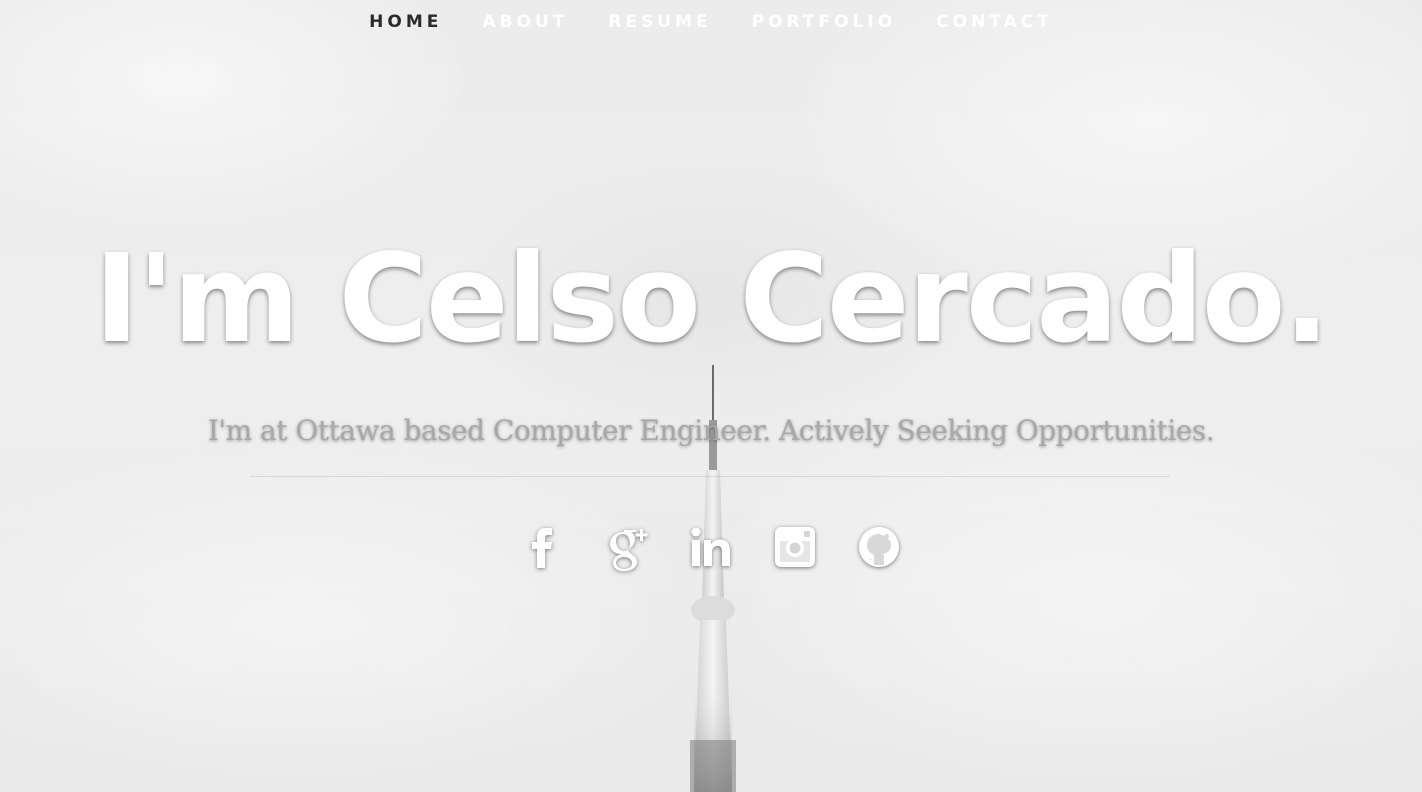 Image resolution: width=1422 pixels, height=792 pixels. I want to click on nav-home: HOME, so click(405, 22).